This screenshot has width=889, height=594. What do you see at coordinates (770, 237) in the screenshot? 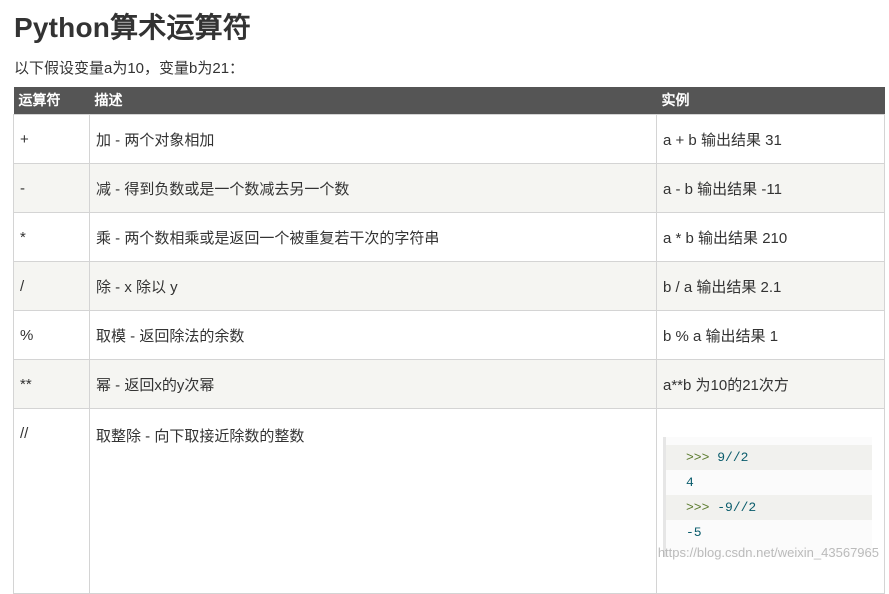
I see `cell-example: a * b 输出结果 210` at bounding box center [770, 237].